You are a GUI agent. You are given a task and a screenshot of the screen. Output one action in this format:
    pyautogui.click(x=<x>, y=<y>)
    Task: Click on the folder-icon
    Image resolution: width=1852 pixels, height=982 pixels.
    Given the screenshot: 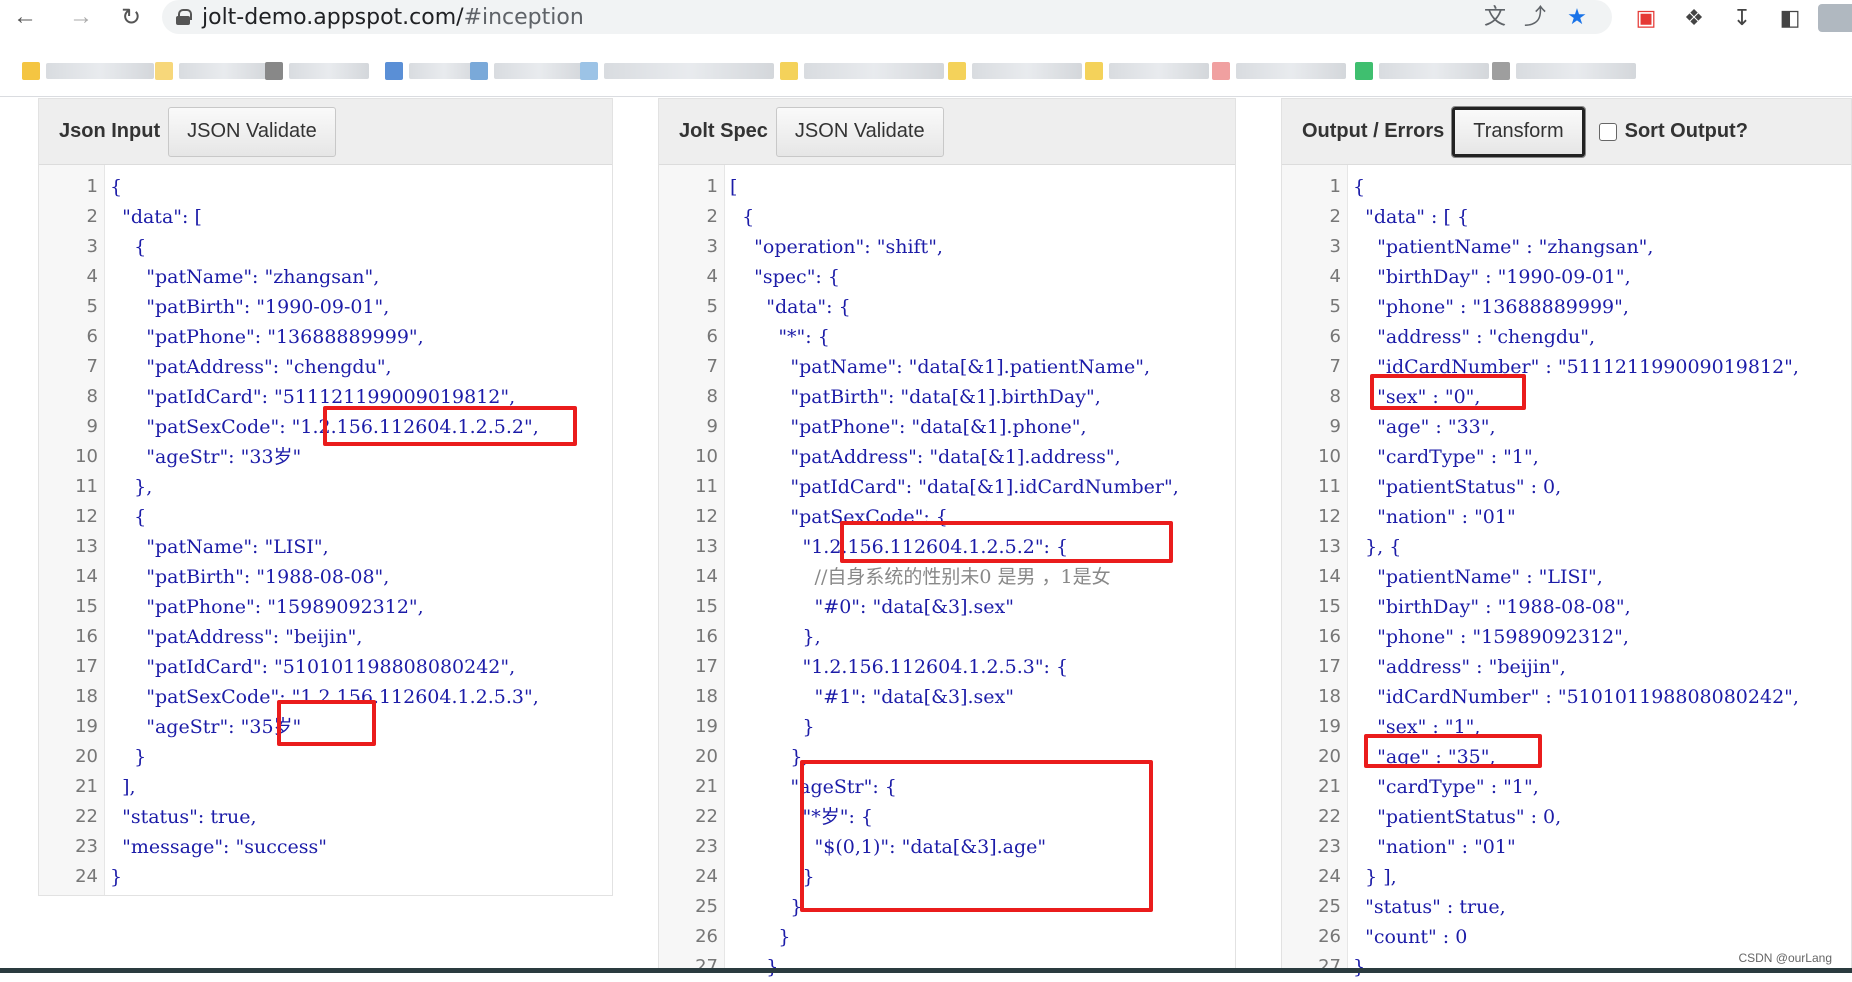 What is the action you would take?
    pyautogui.click(x=164, y=71)
    